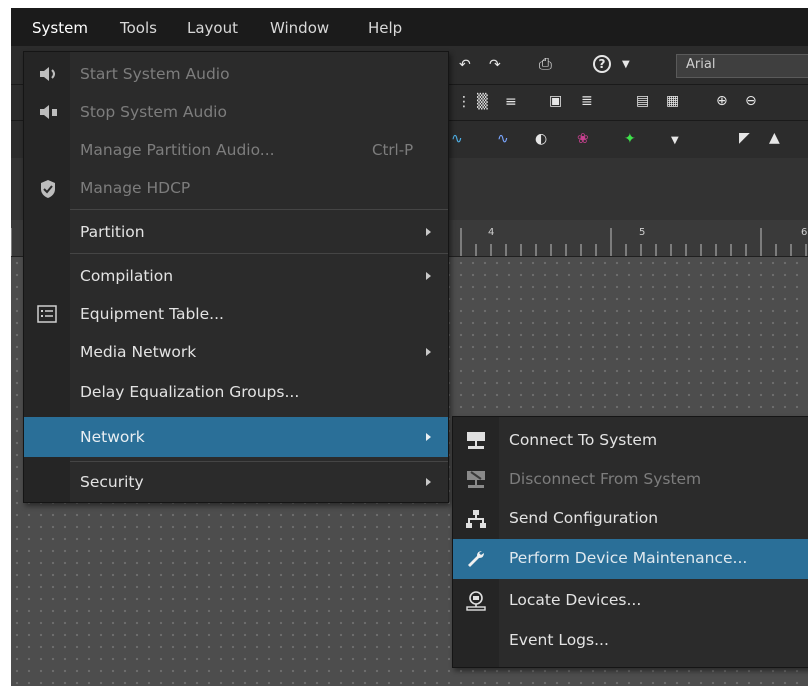 Image resolution: width=808 pixels, height=686 pixels. What do you see at coordinates (642, 232) in the screenshot?
I see `ruler-mark: 5` at bounding box center [642, 232].